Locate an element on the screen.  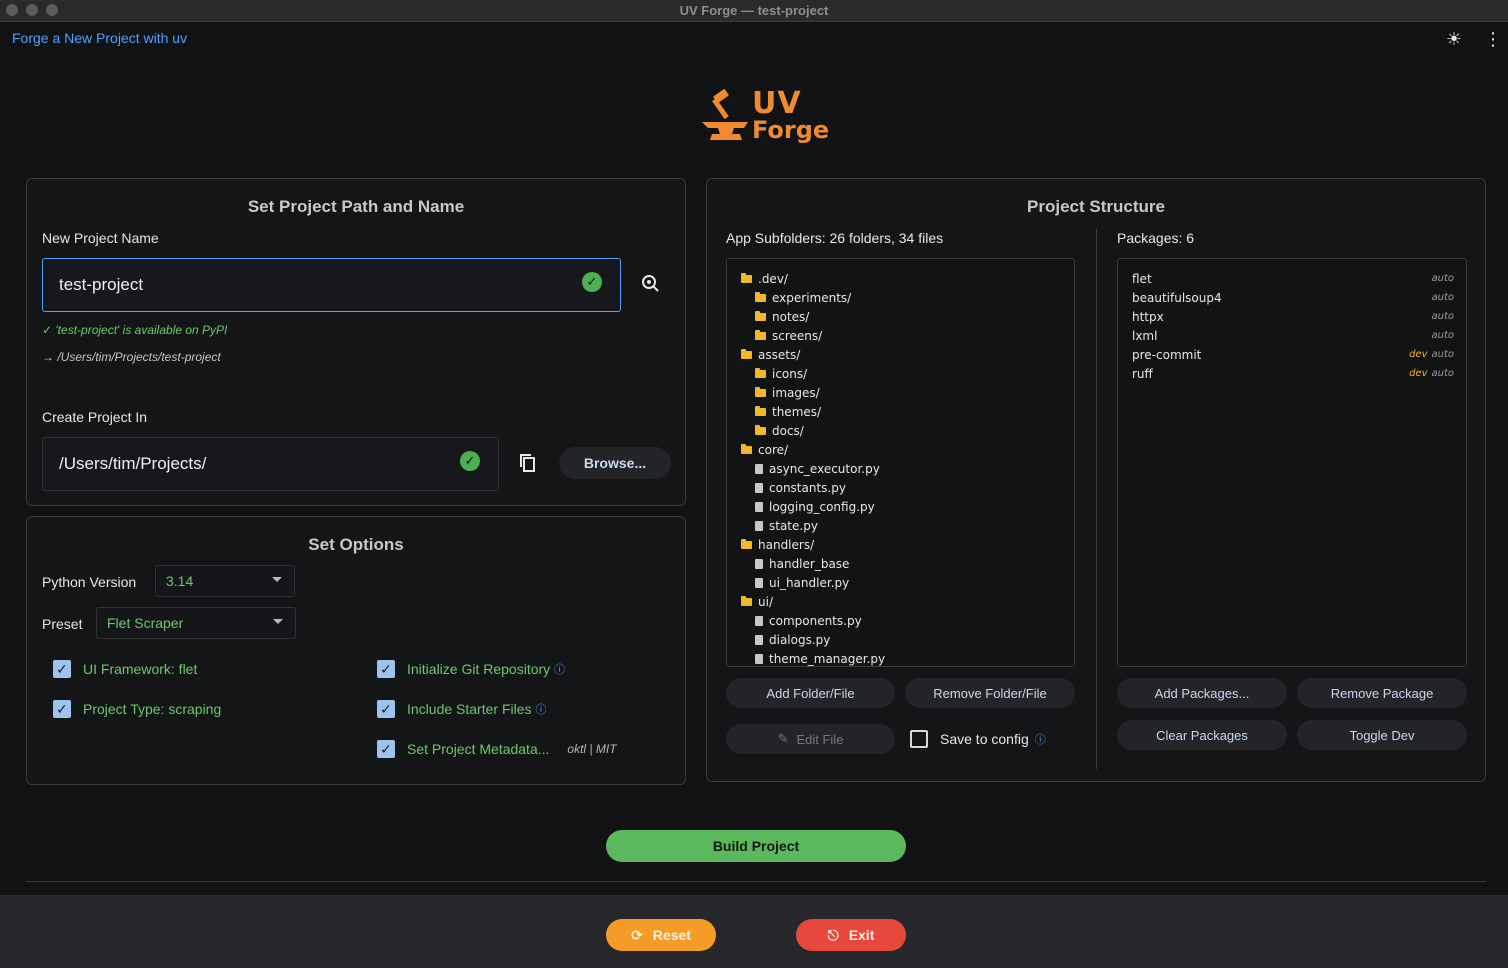
ui-framework-checkbox: ✓ UI Framework: flet is located at coordinates (125, 669).